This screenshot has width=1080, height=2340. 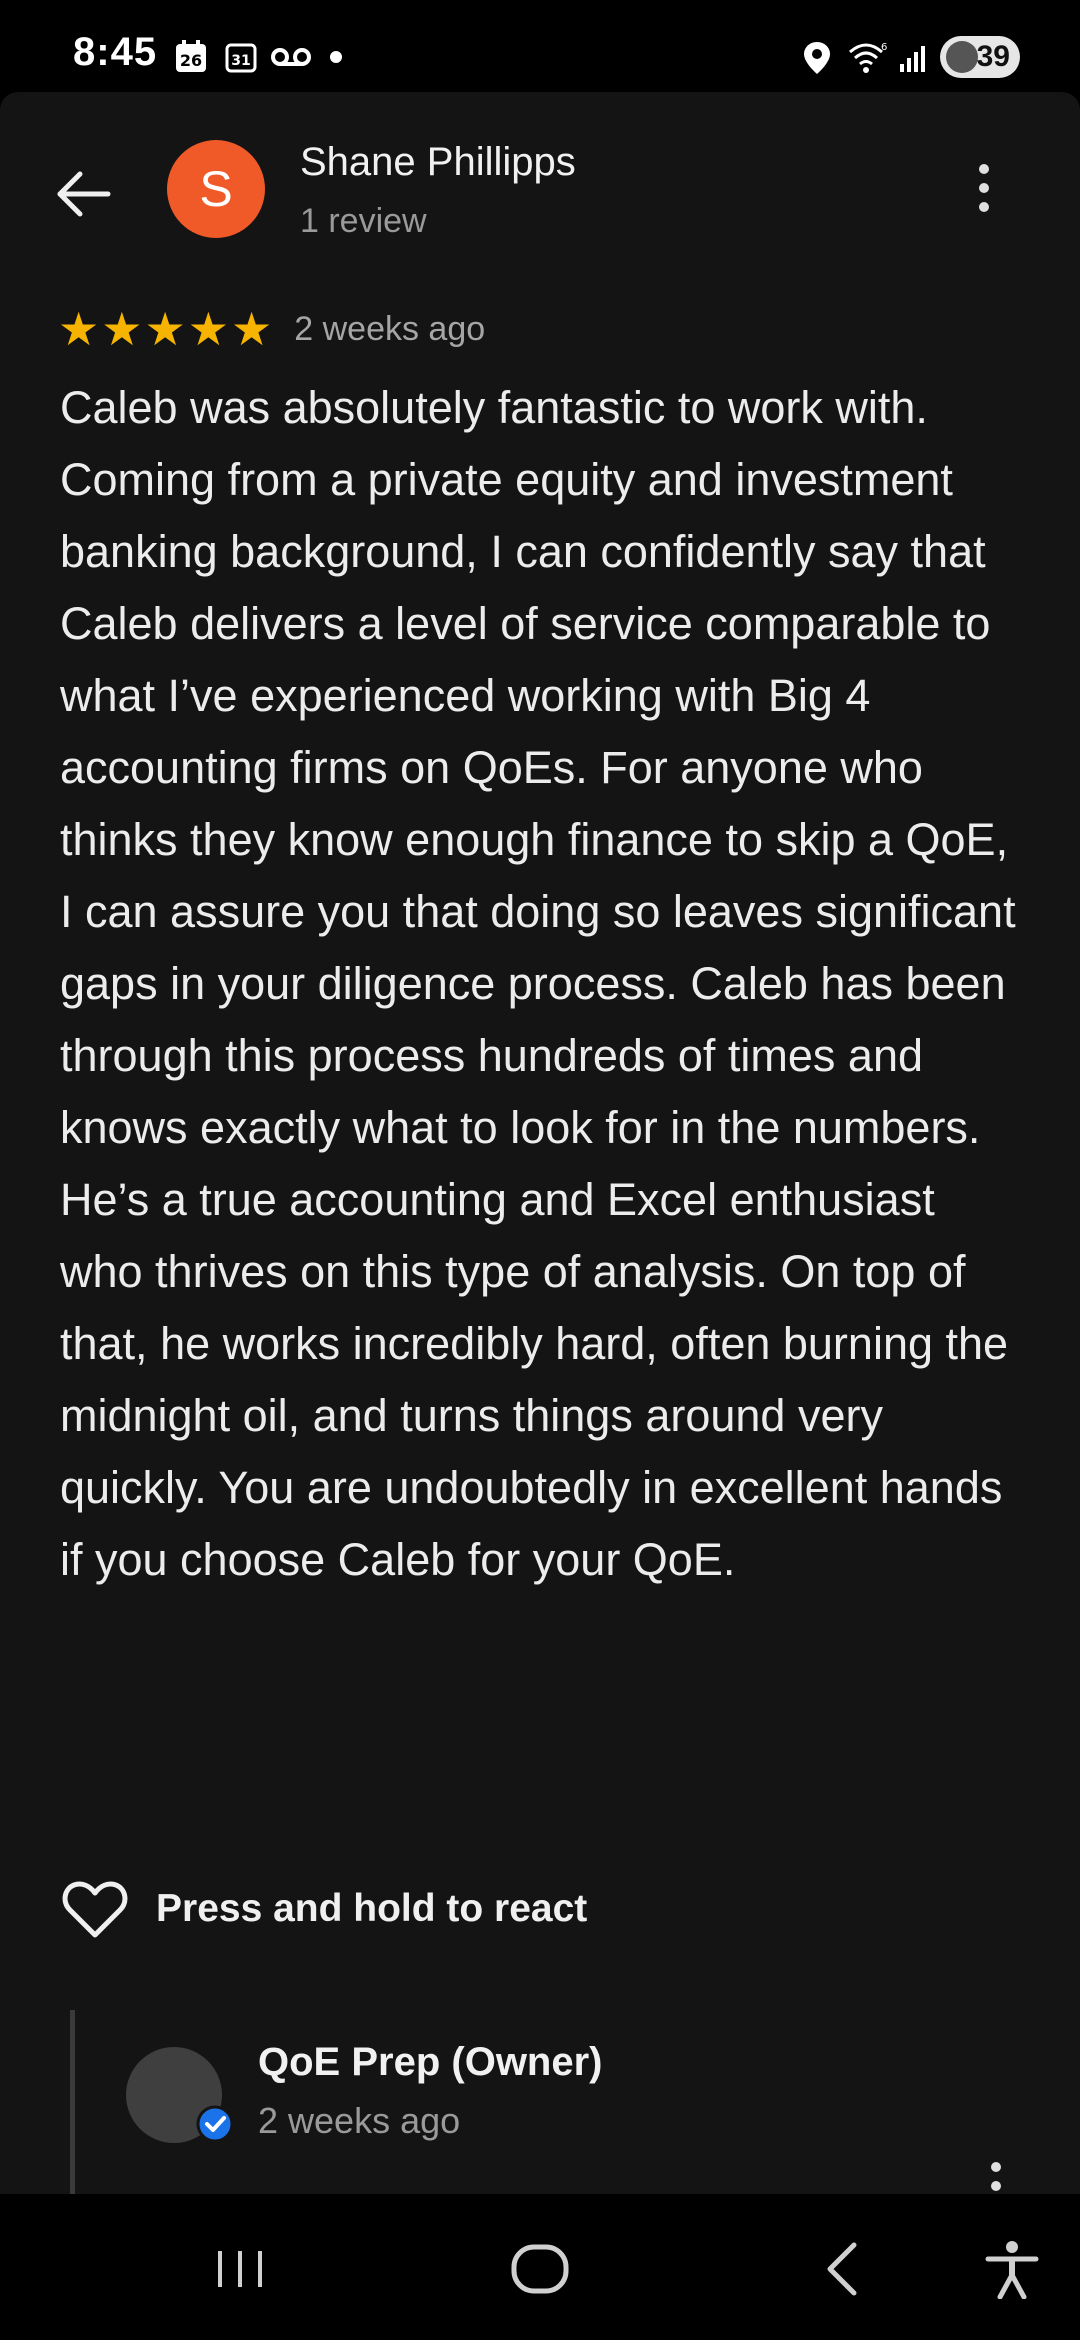 I want to click on verified-badge-icon, so click(x=215, y=2124).